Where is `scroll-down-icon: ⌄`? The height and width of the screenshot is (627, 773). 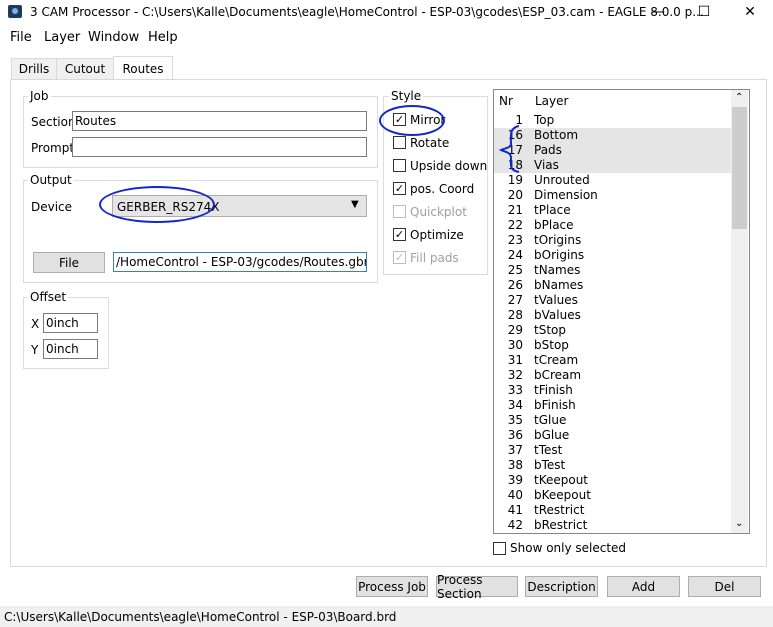
scroll-down-icon: ⌄ is located at coordinates (739, 523).